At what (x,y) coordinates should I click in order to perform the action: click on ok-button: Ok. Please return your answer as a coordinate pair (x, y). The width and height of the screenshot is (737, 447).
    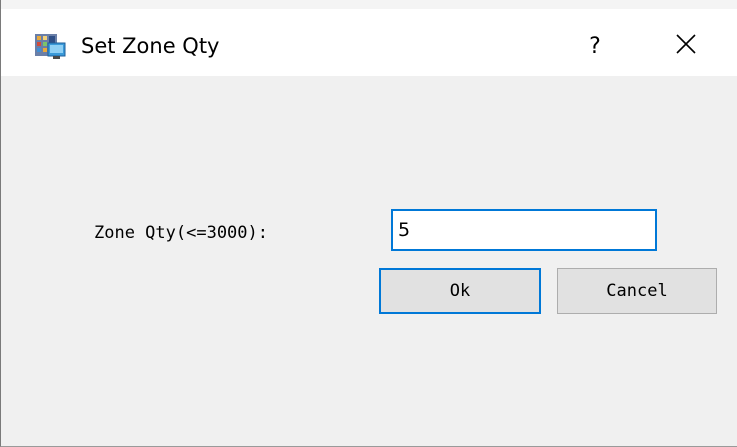
    Looking at the image, I should click on (460, 291).